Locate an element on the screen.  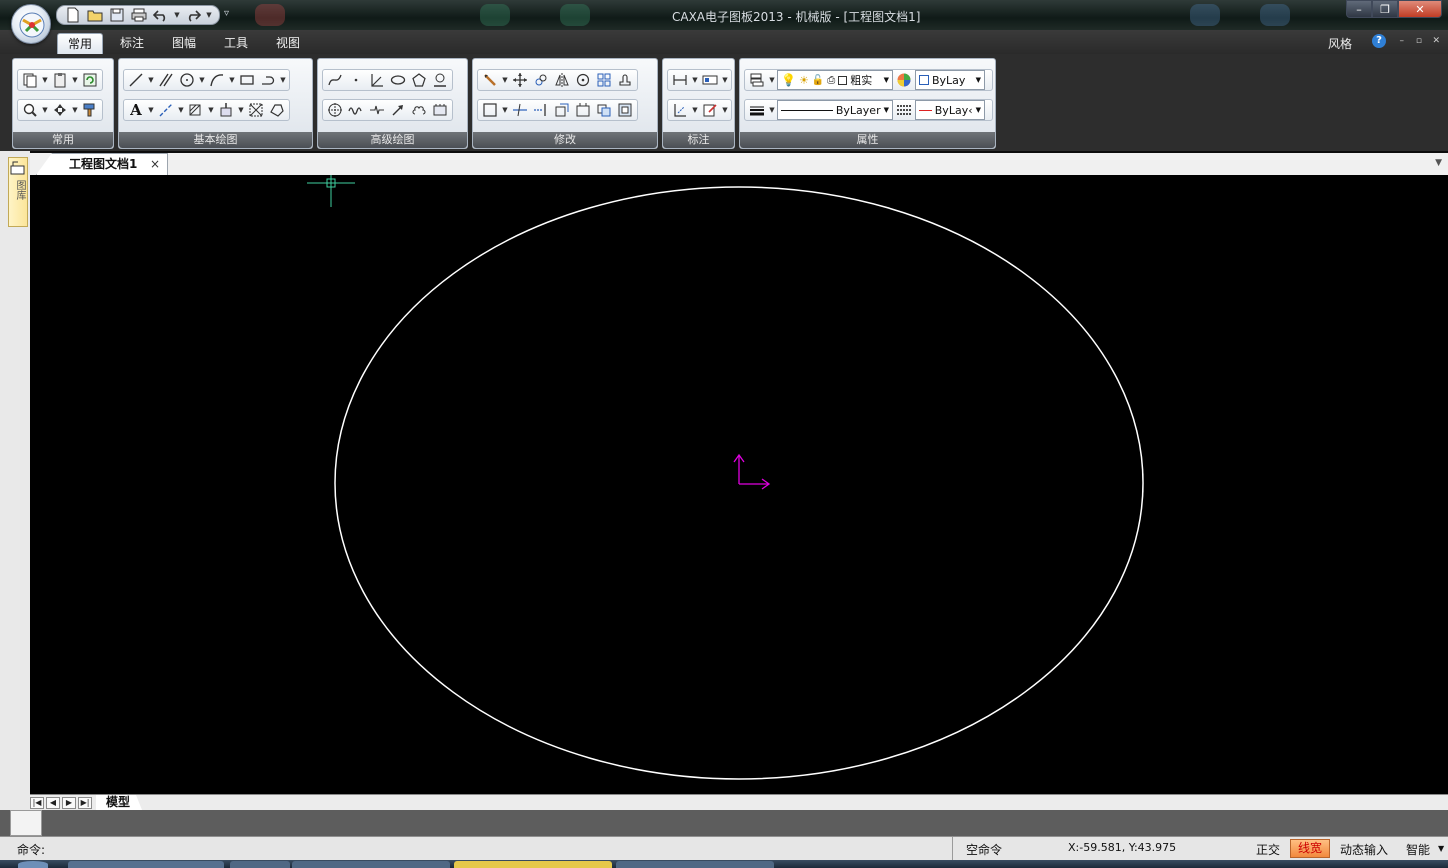
tab-common: 常用 is located at coordinates (80, 43).